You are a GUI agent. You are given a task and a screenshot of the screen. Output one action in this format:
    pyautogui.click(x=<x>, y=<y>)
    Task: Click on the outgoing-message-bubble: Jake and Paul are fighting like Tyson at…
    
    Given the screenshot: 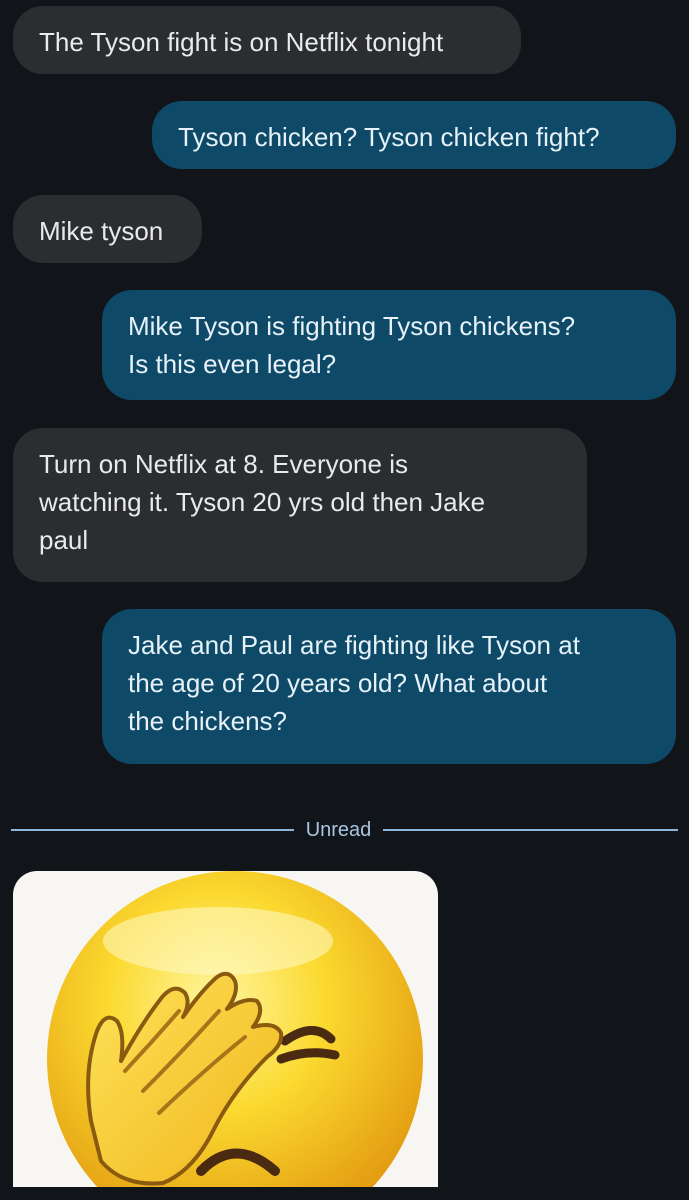 What is the action you would take?
    pyautogui.click(x=389, y=686)
    